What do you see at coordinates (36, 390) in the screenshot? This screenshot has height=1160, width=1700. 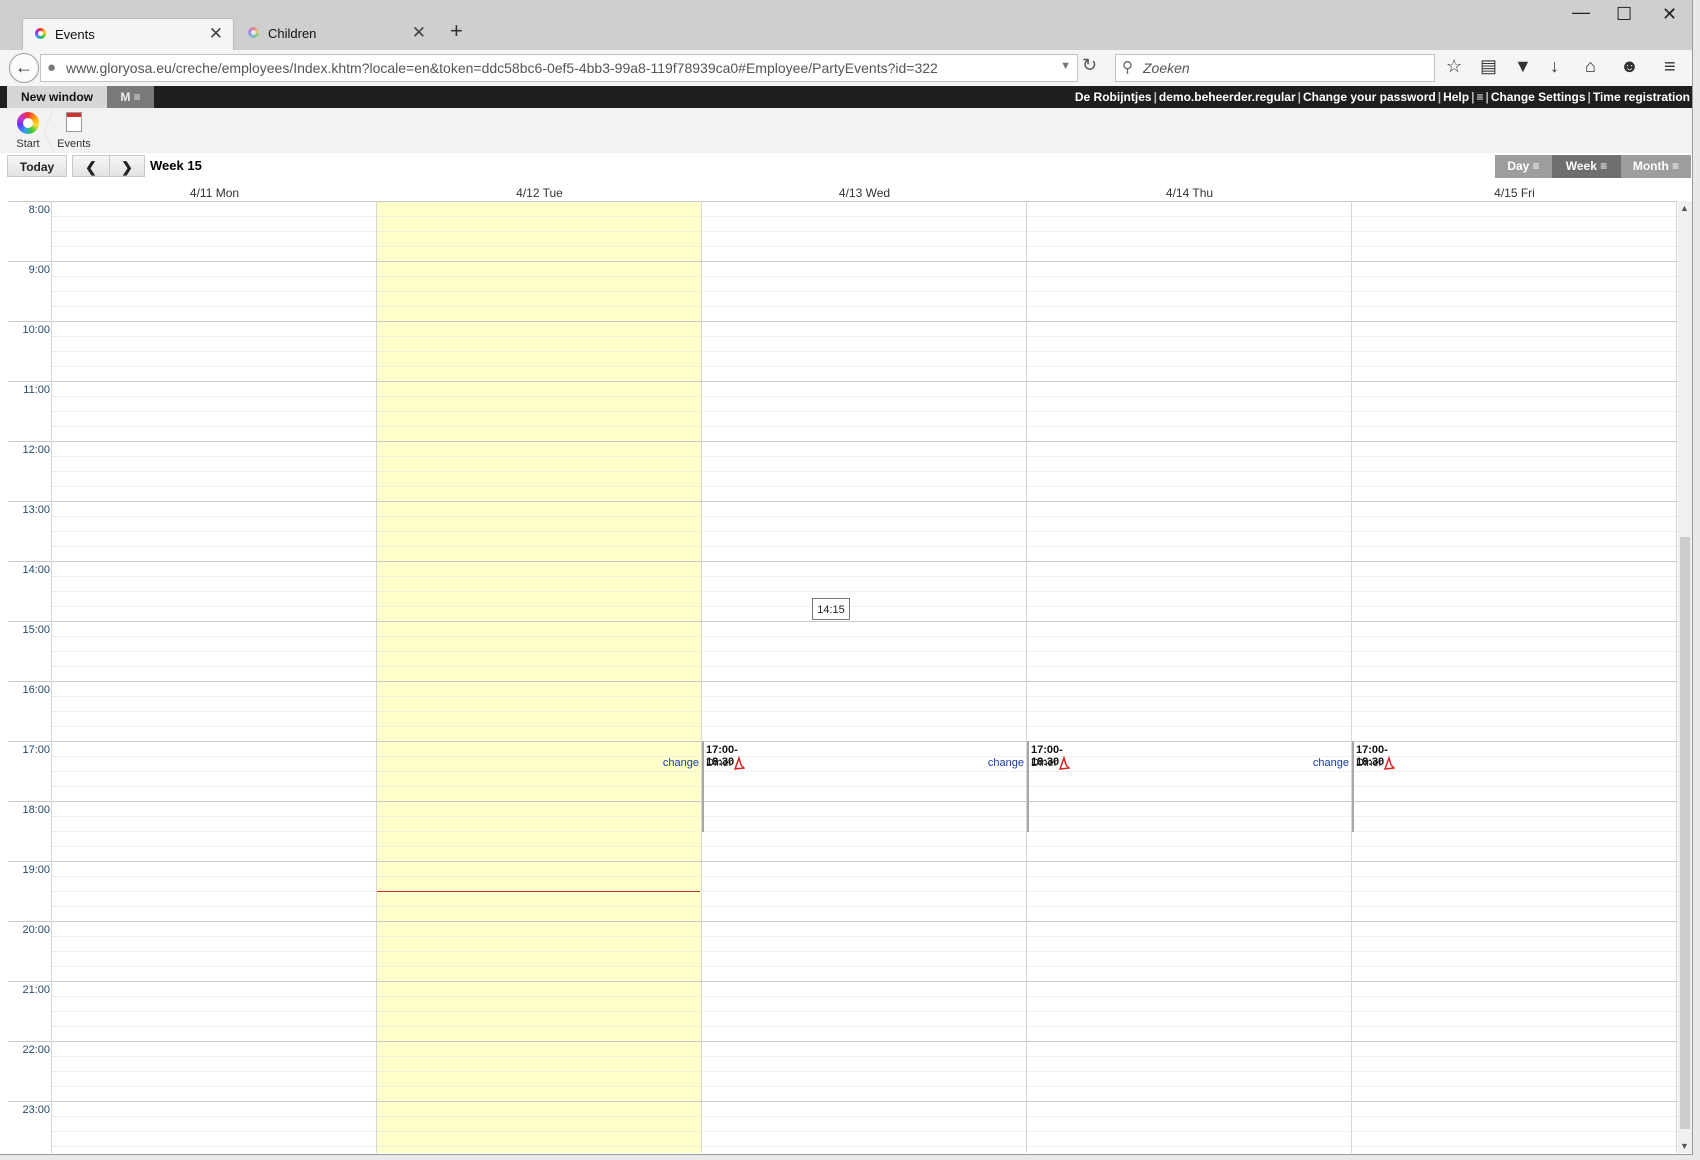 I see `hour-label: 11:00` at bounding box center [36, 390].